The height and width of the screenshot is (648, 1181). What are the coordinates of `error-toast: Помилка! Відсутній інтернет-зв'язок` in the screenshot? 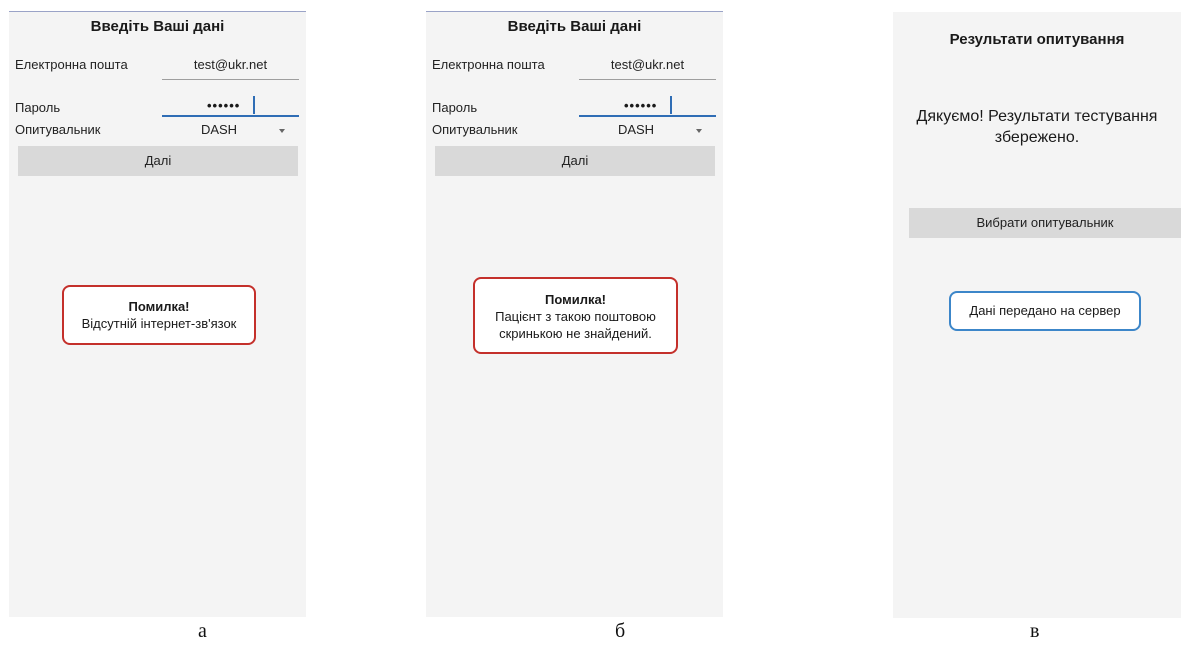 It's located at (159, 315).